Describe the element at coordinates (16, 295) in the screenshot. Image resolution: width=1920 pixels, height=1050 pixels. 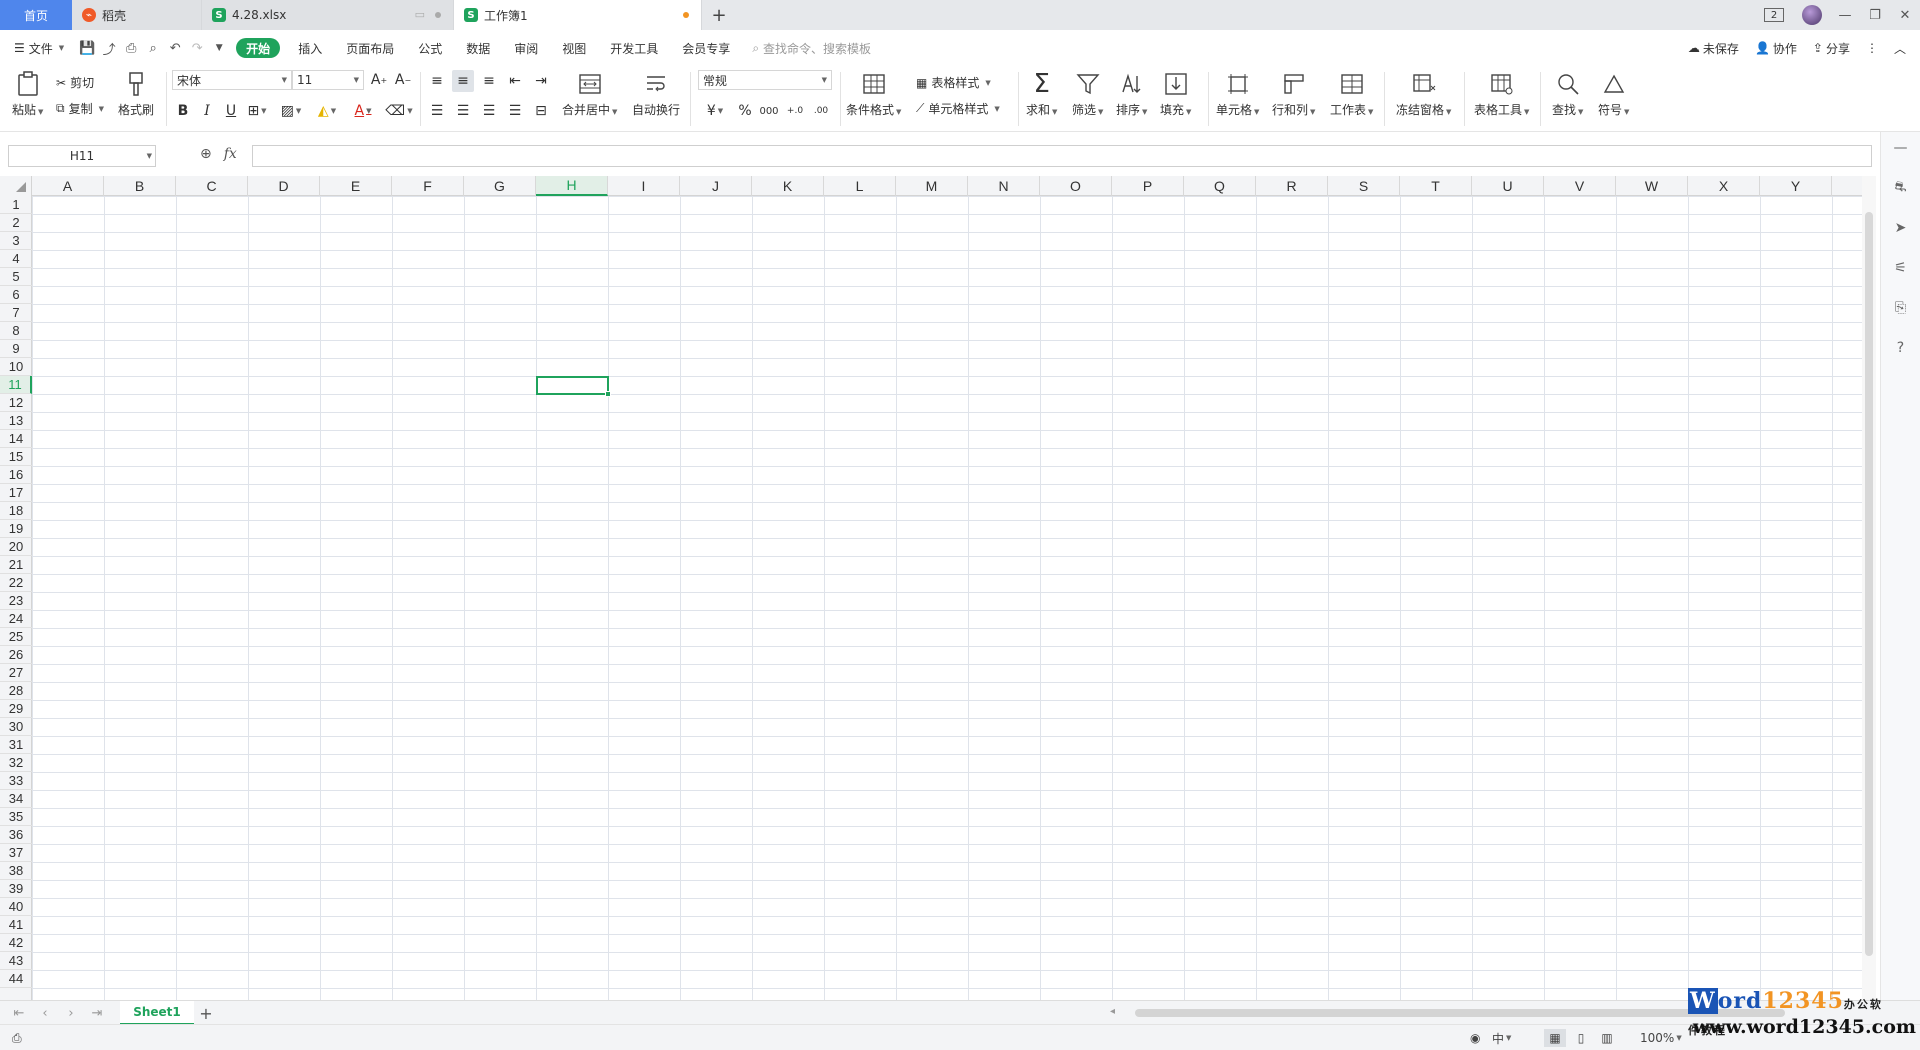
I see `row-header-6: 6` at that location.